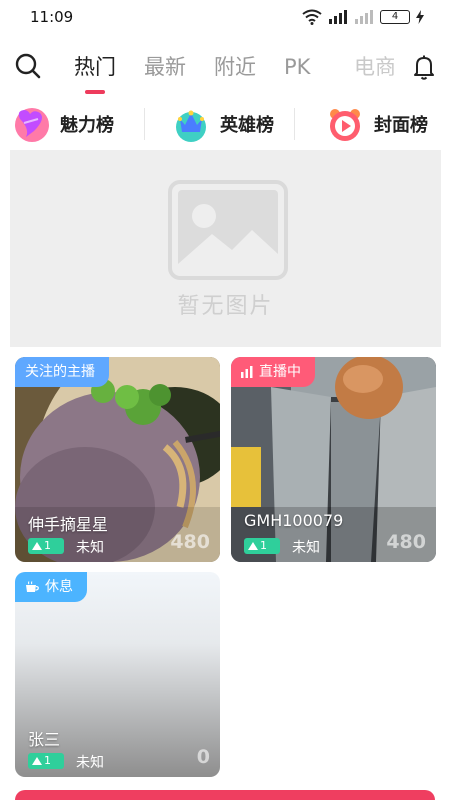 Image resolution: width=450 pixels, height=800 pixels. Describe the element at coordinates (228, 230) in the screenshot. I see `image-placeholder-icon` at that location.